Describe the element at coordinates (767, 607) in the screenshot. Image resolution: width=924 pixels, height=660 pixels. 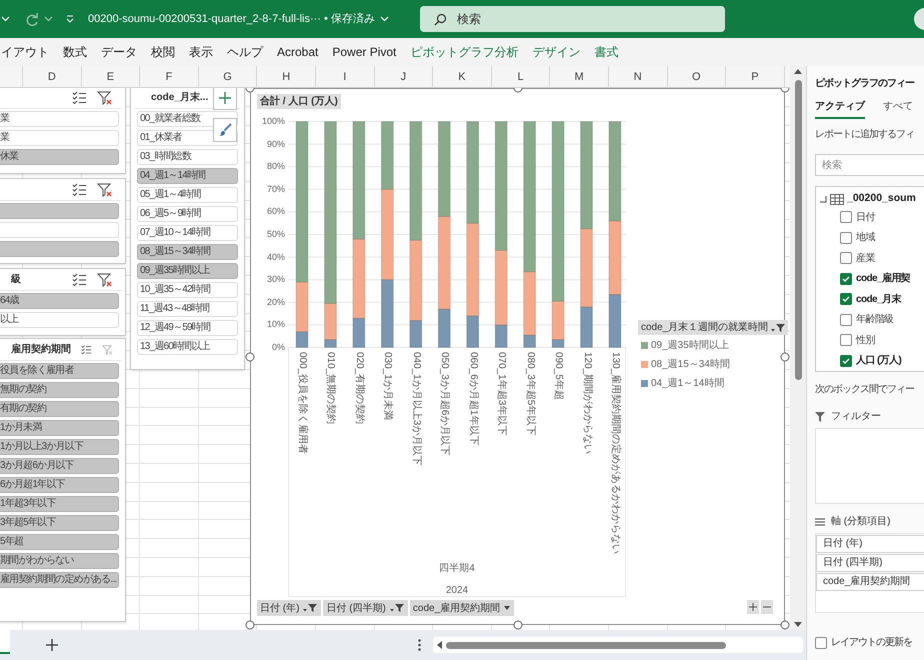
I see `collapse-button` at that location.